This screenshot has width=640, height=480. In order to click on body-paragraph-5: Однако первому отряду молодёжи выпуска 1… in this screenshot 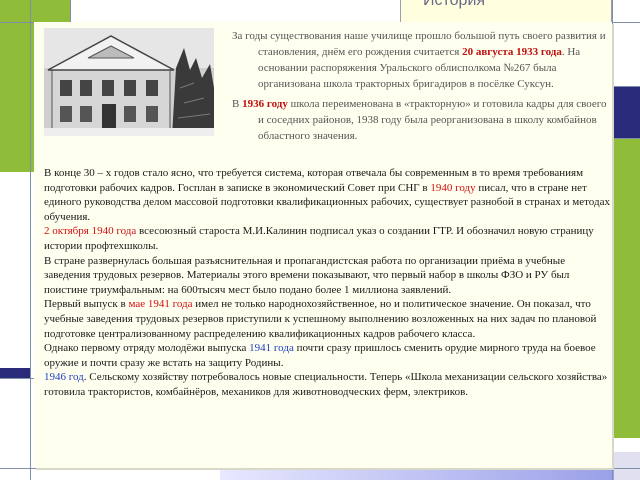, I will do `click(327, 355)`.